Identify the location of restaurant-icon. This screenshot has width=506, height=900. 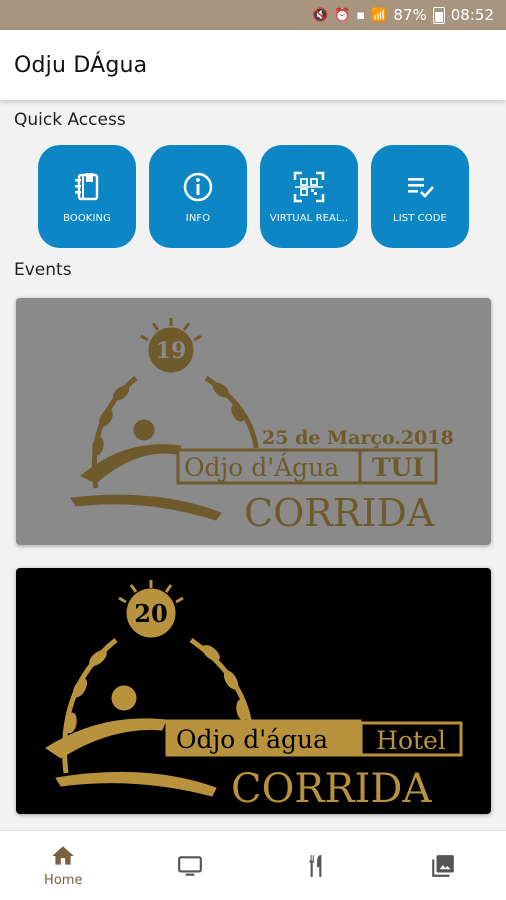
(315, 865).